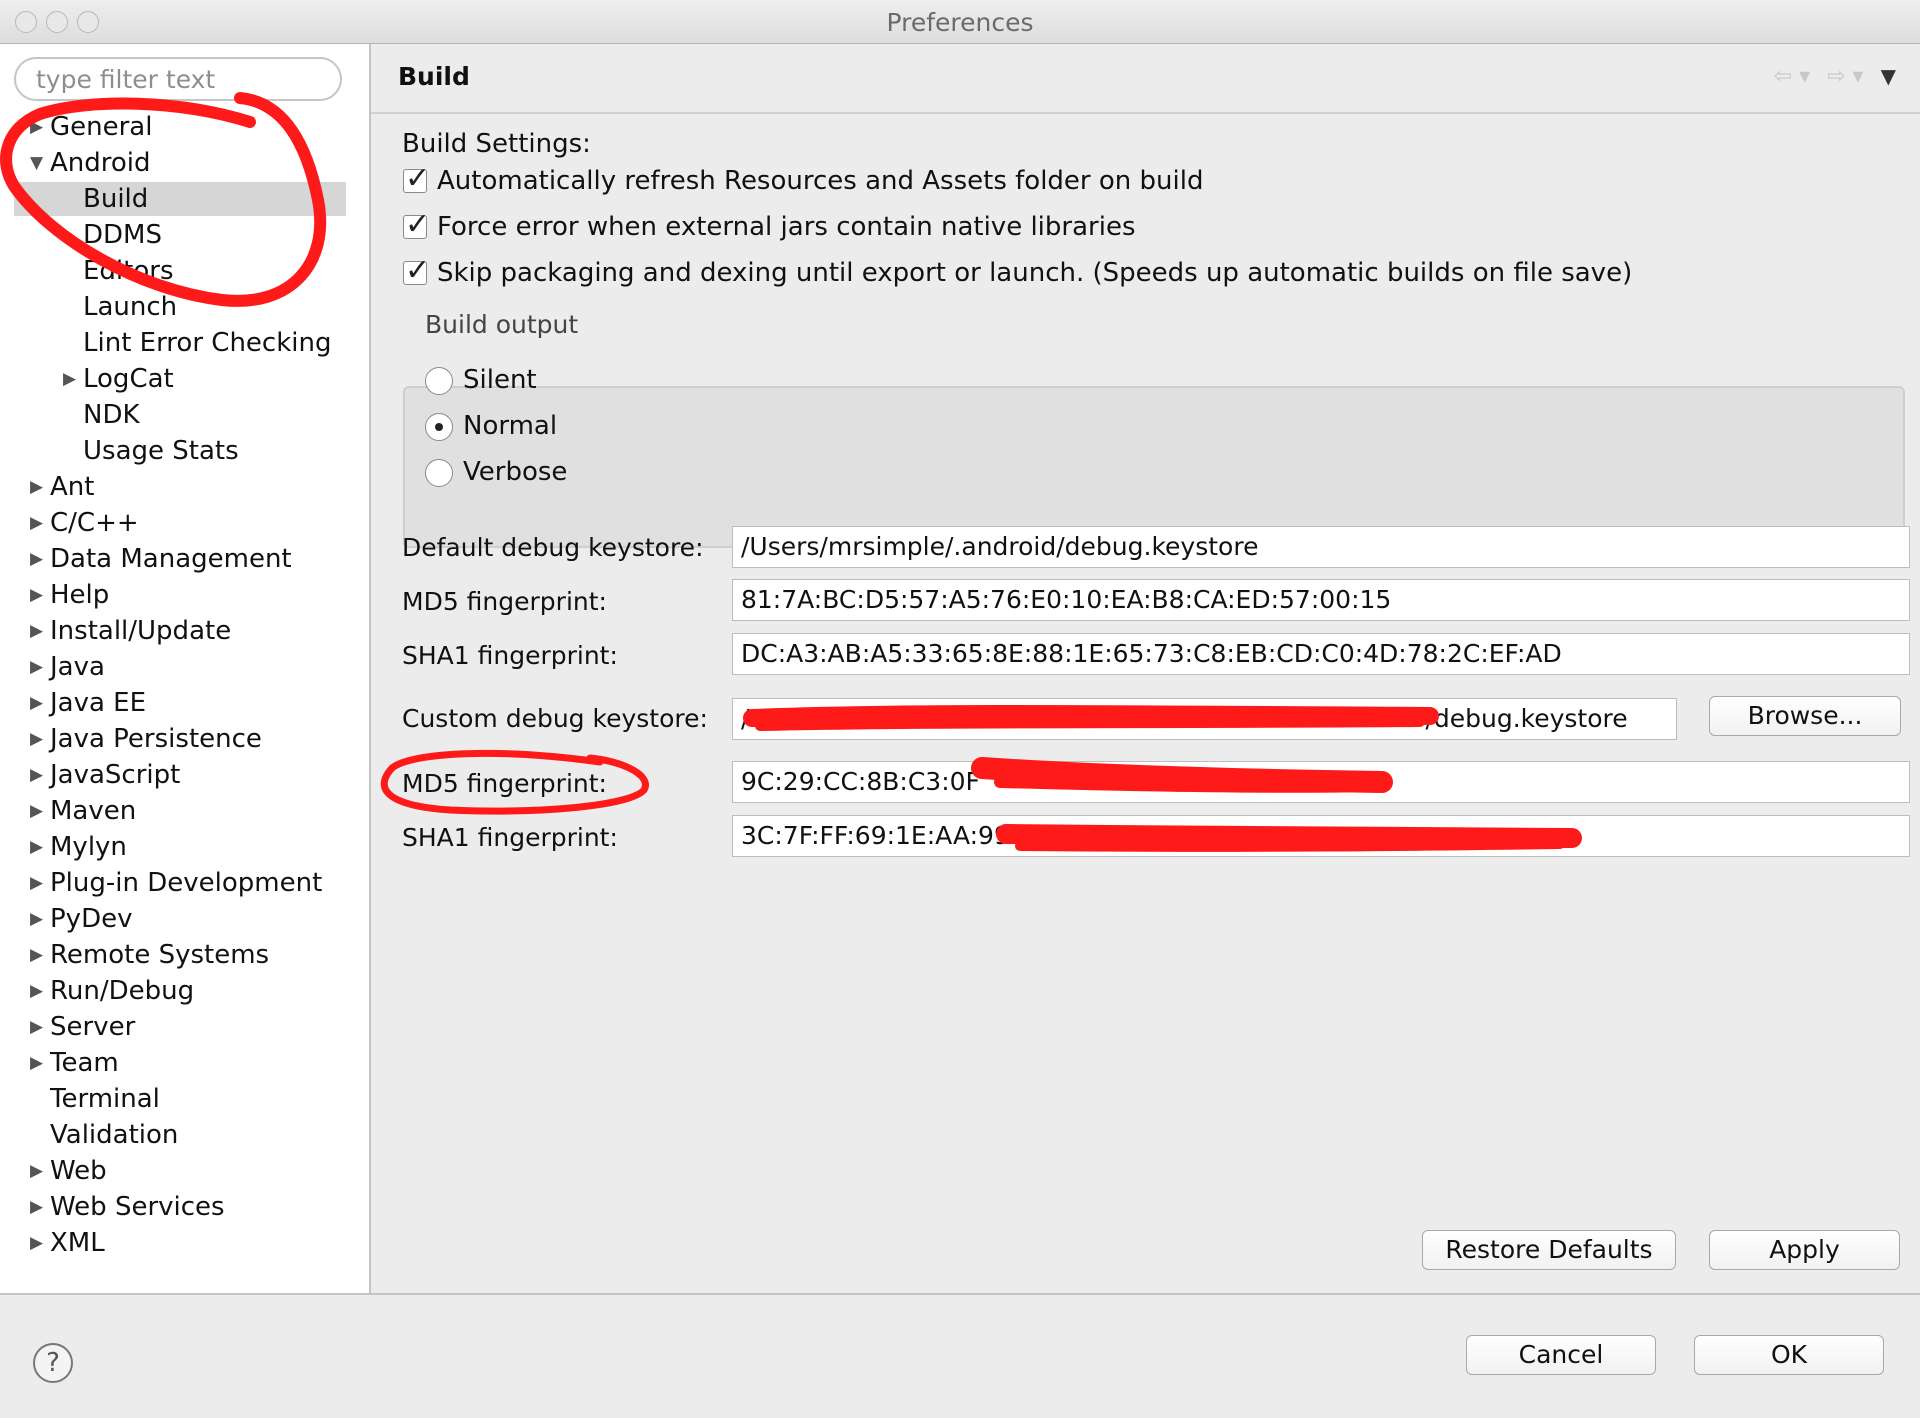 Image resolution: width=1920 pixels, height=1418 pixels. Describe the element at coordinates (416, 224) in the screenshot. I see `force-error-checkbox` at that location.